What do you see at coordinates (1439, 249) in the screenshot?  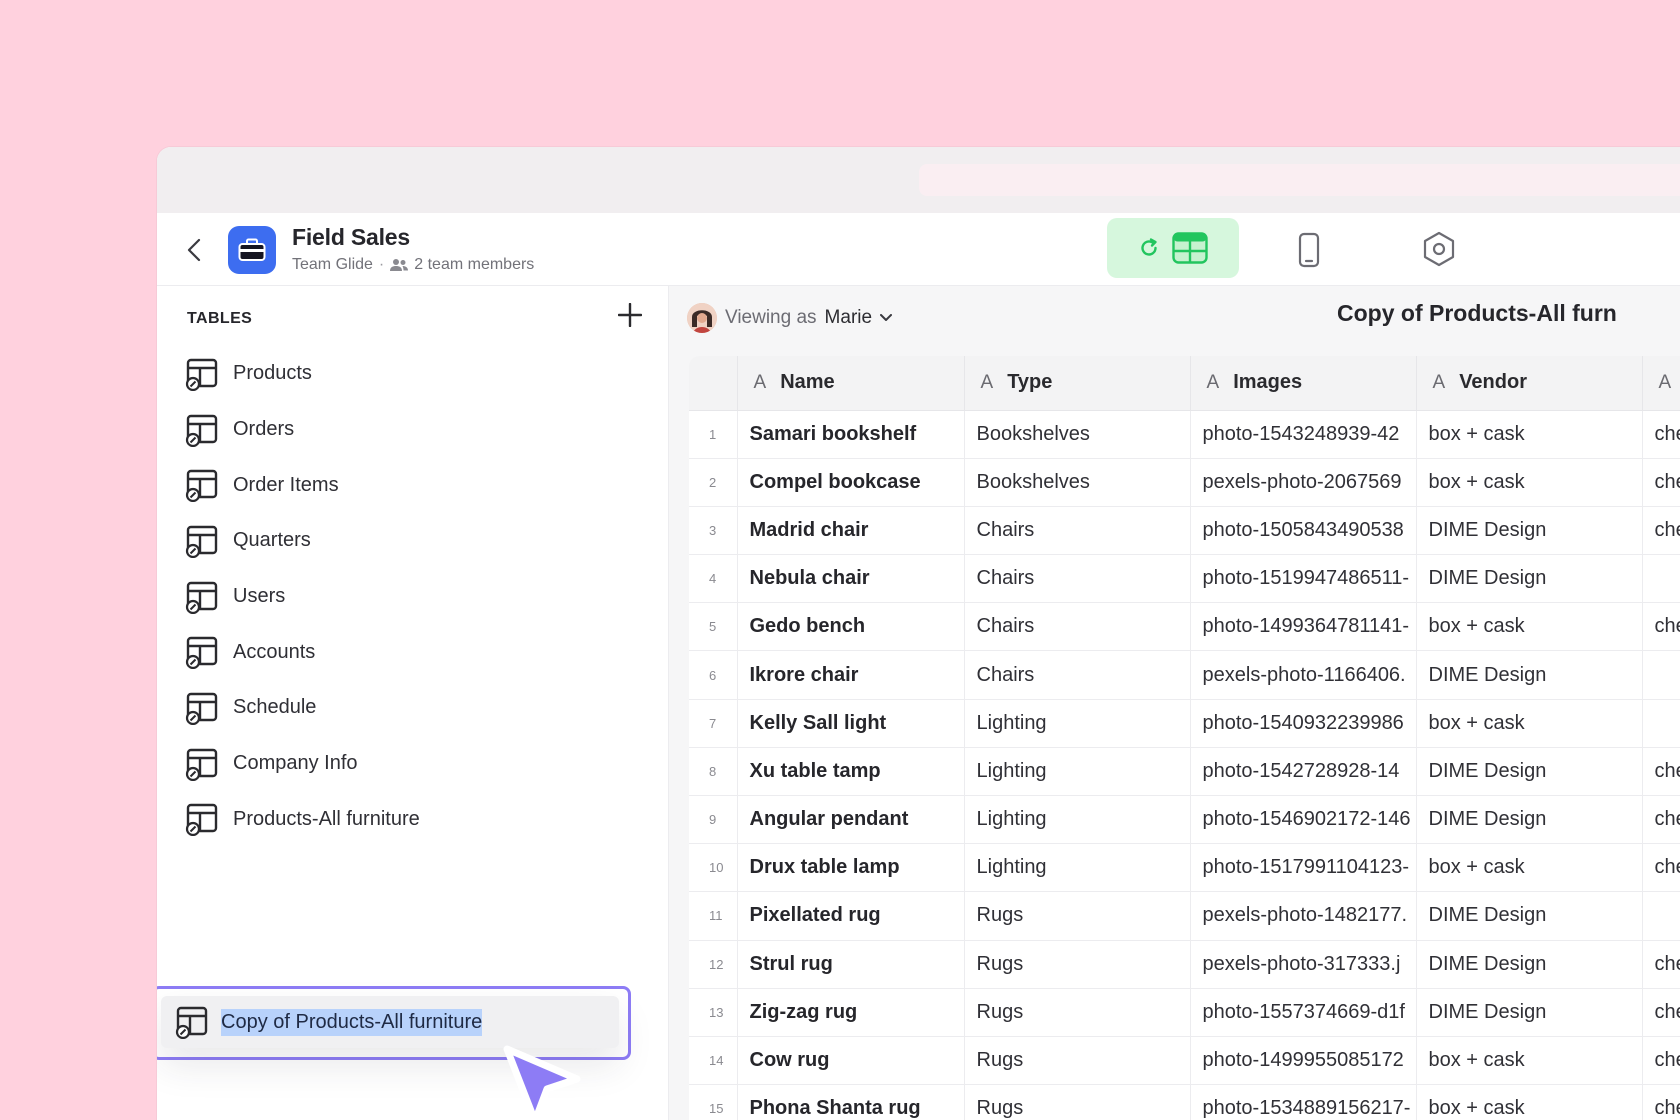 I see `tab-settings` at bounding box center [1439, 249].